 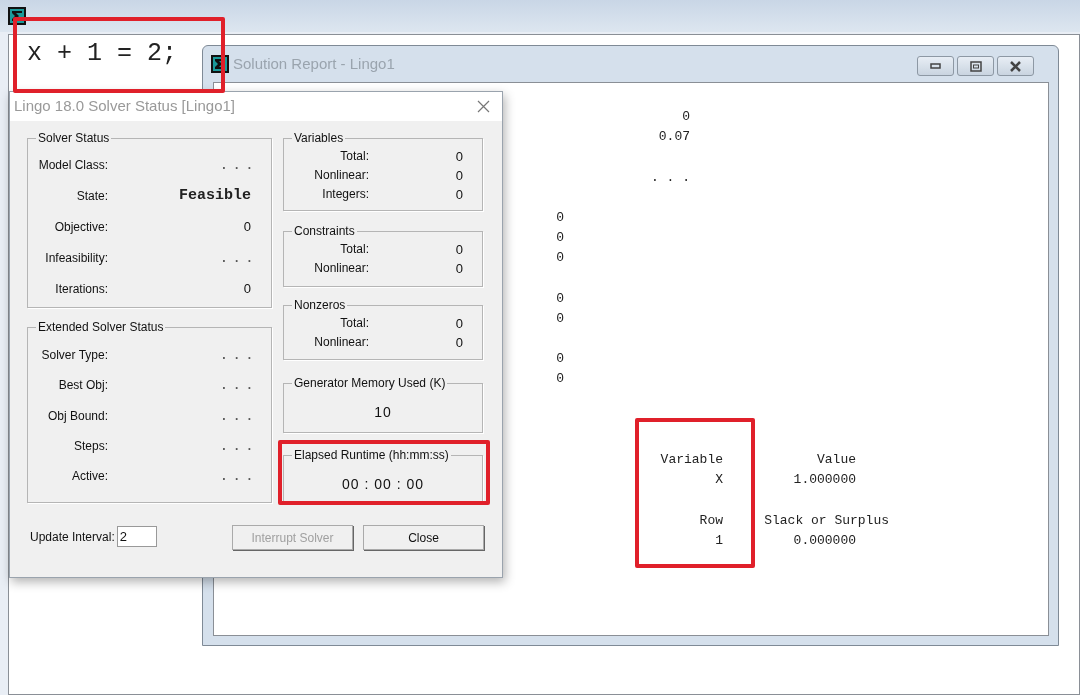 I want to click on field-label: Objective:, so click(x=81, y=227).